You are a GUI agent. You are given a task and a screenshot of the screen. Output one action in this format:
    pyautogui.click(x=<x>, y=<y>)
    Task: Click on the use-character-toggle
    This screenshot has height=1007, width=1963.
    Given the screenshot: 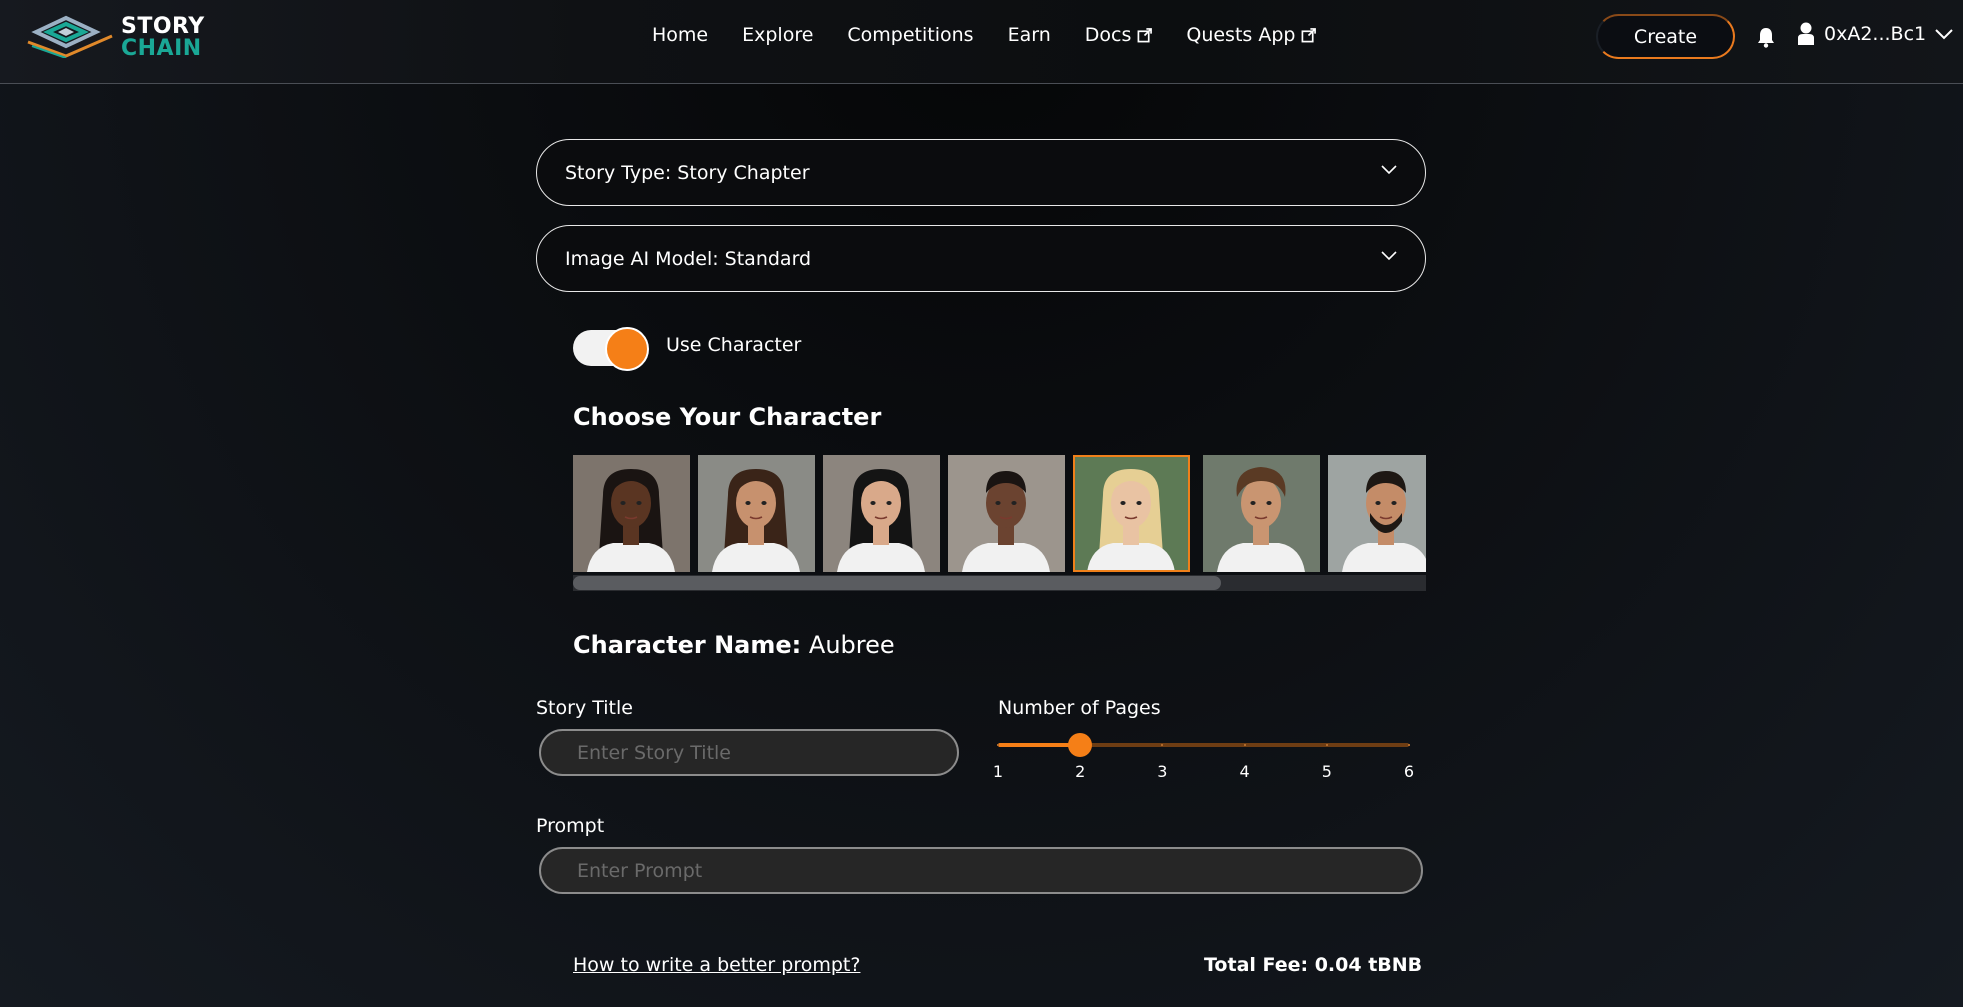 What is the action you would take?
    pyautogui.click(x=611, y=349)
    